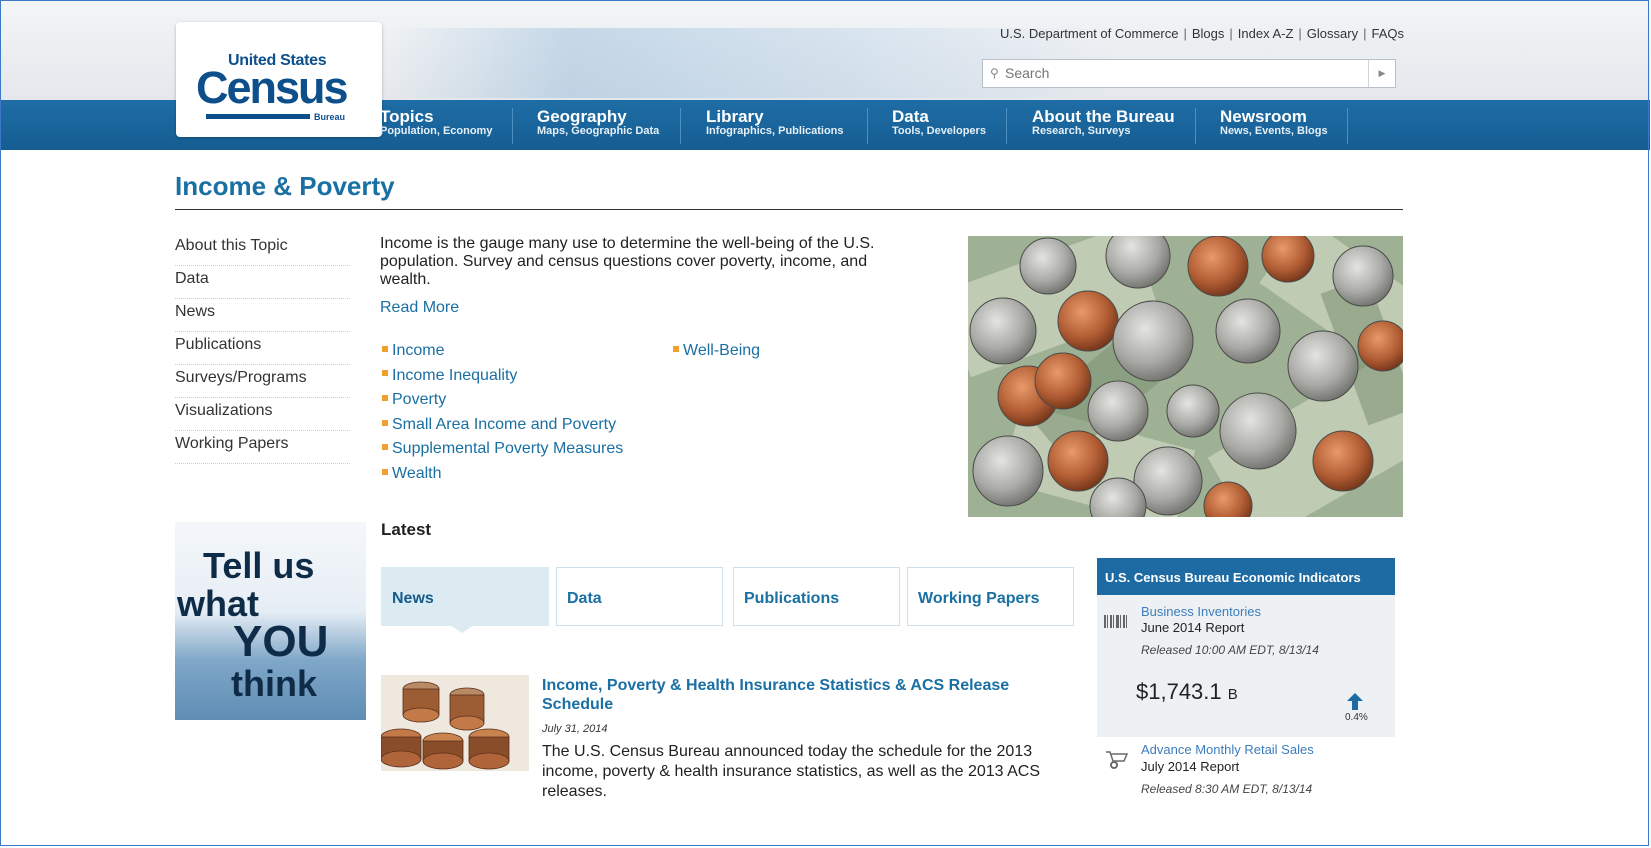  Describe the element at coordinates (1115, 621) in the screenshot. I see `barcode-icon` at that location.